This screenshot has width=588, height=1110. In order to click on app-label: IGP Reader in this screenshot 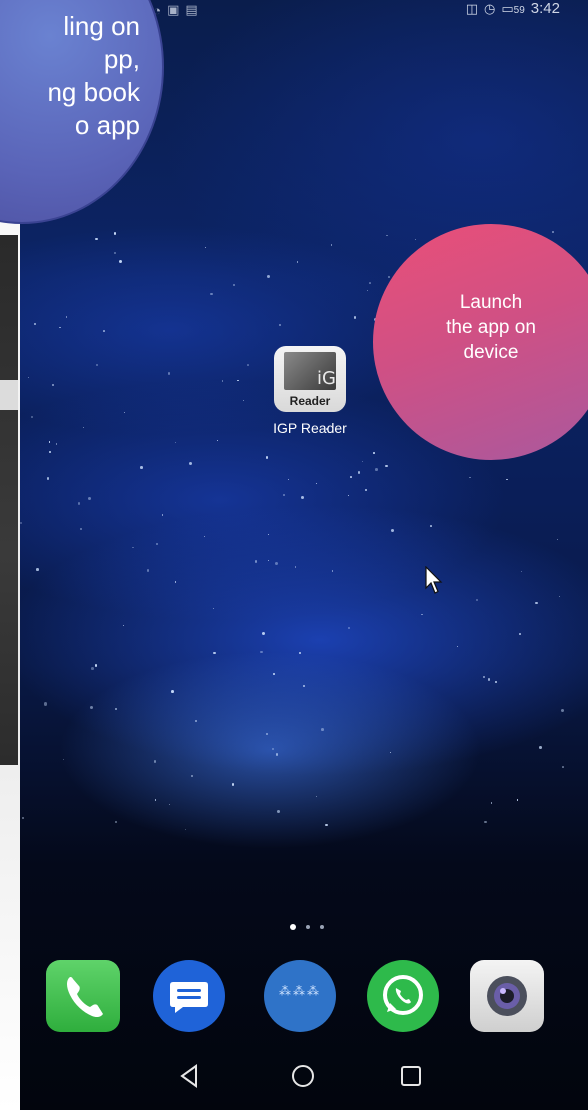, I will do `click(310, 428)`.